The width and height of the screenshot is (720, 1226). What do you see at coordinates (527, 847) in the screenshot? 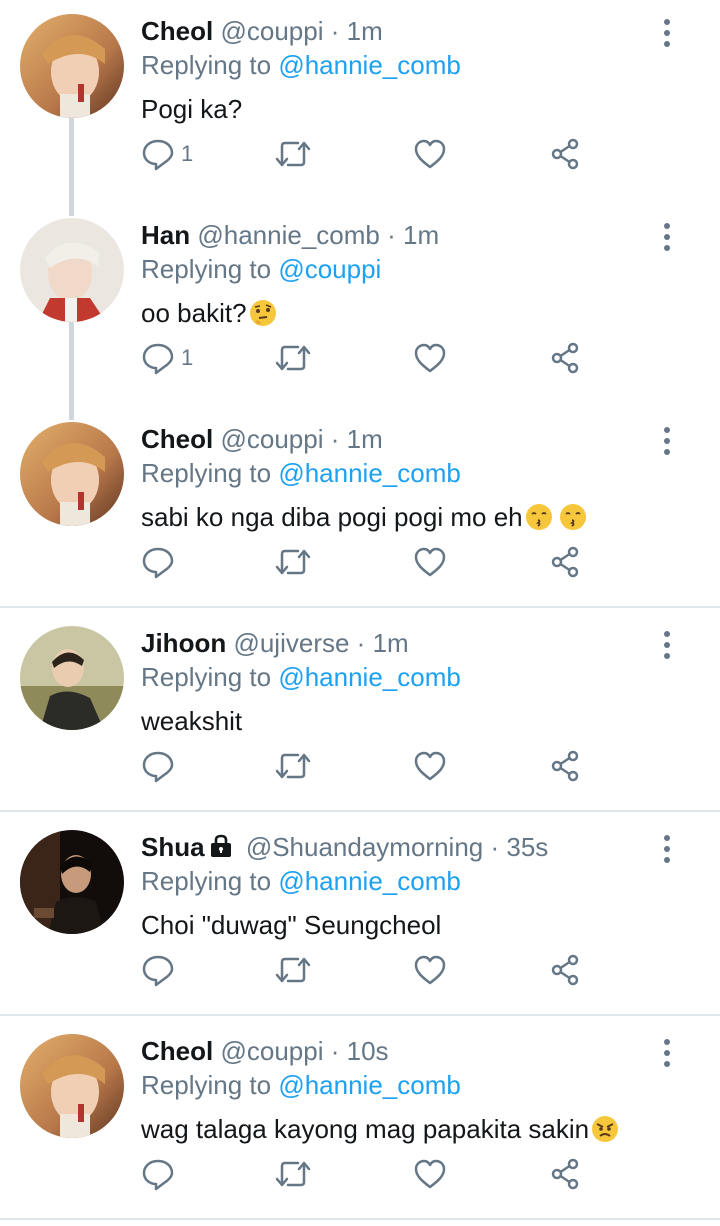
I see `timestamp: 35s` at bounding box center [527, 847].